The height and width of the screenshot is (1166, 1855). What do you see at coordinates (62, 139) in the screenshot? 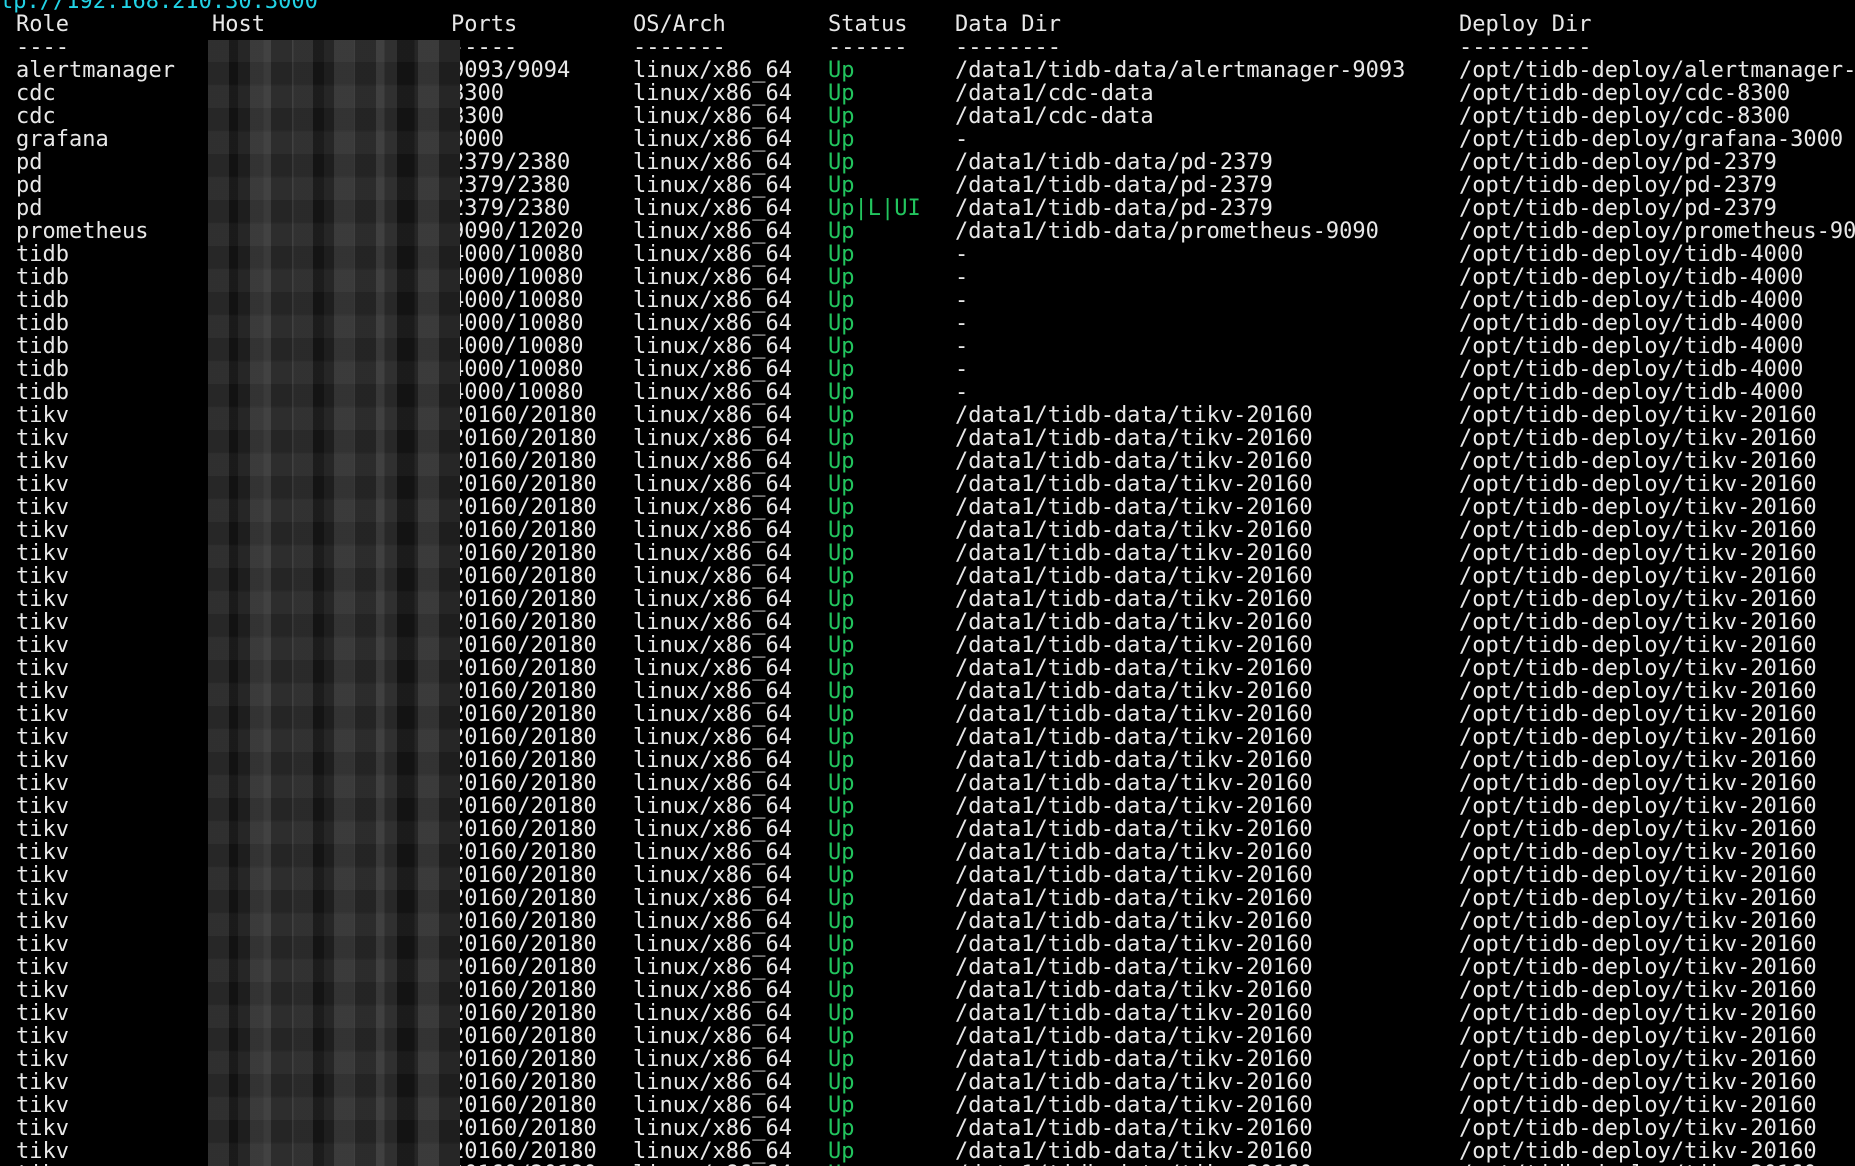
I see `role-cell: grafana` at bounding box center [62, 139].